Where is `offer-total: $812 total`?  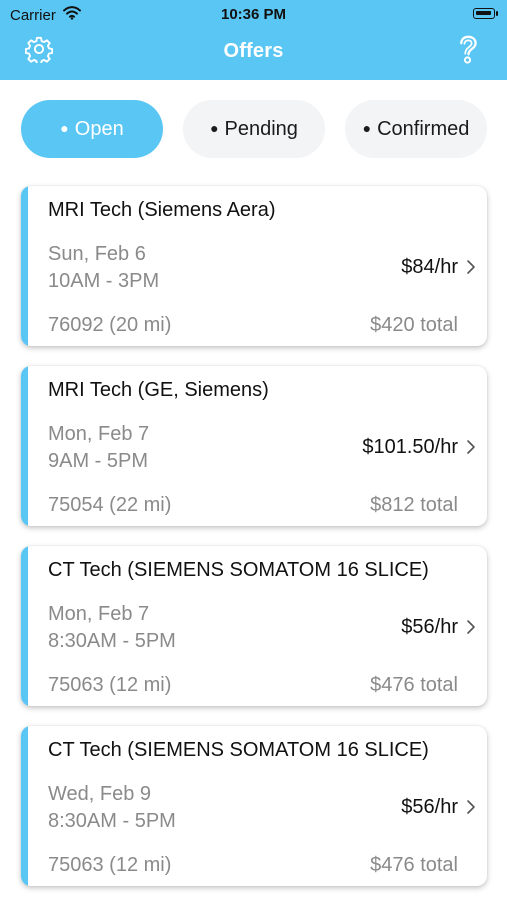
offer-total: $812 total is located at coordinates (414, 505).